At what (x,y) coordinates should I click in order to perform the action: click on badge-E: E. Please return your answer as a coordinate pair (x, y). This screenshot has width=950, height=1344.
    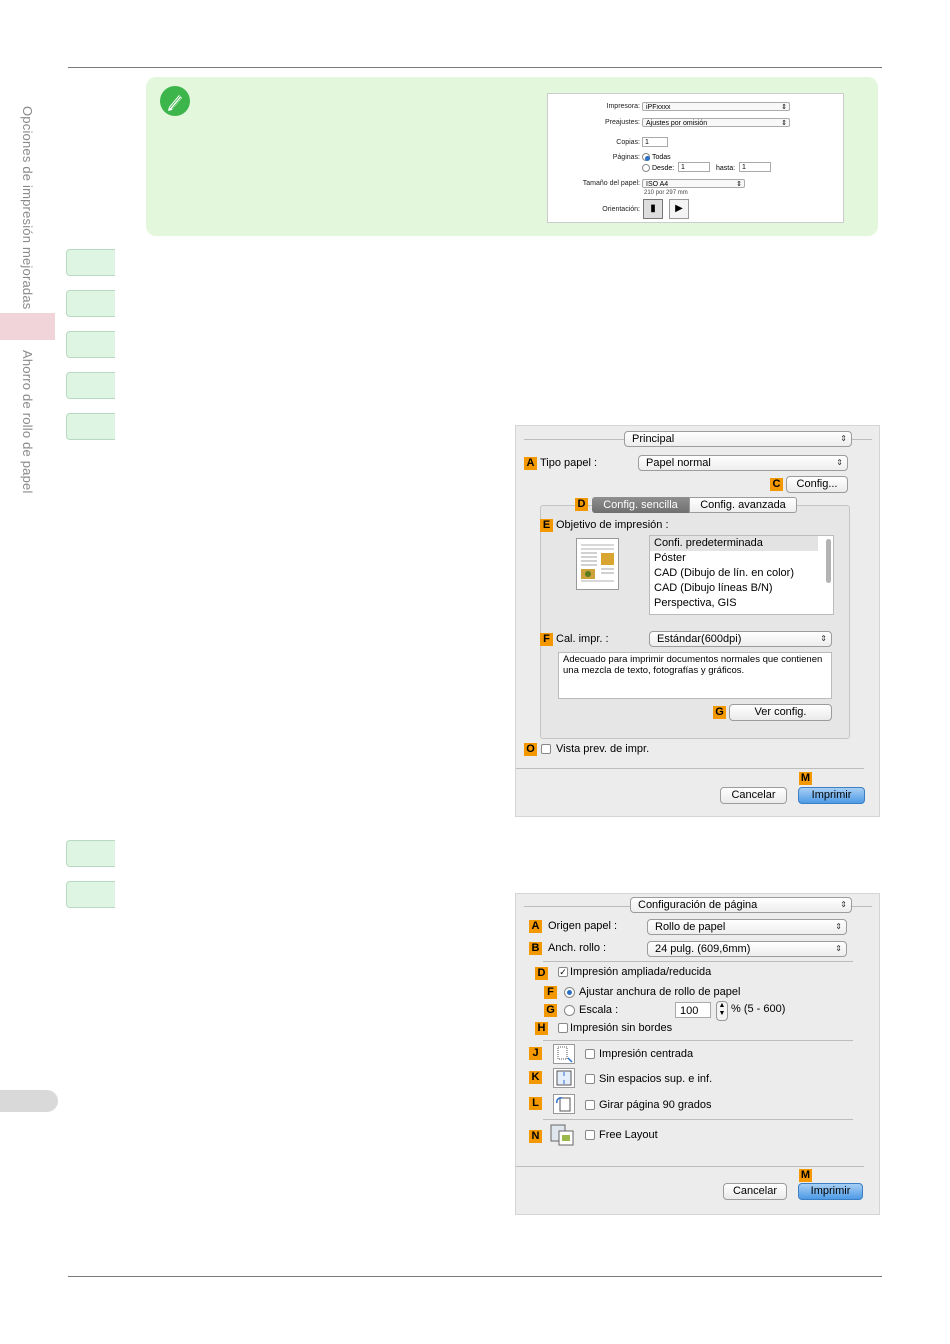
    Looking at the image, I should click on (546, 525).